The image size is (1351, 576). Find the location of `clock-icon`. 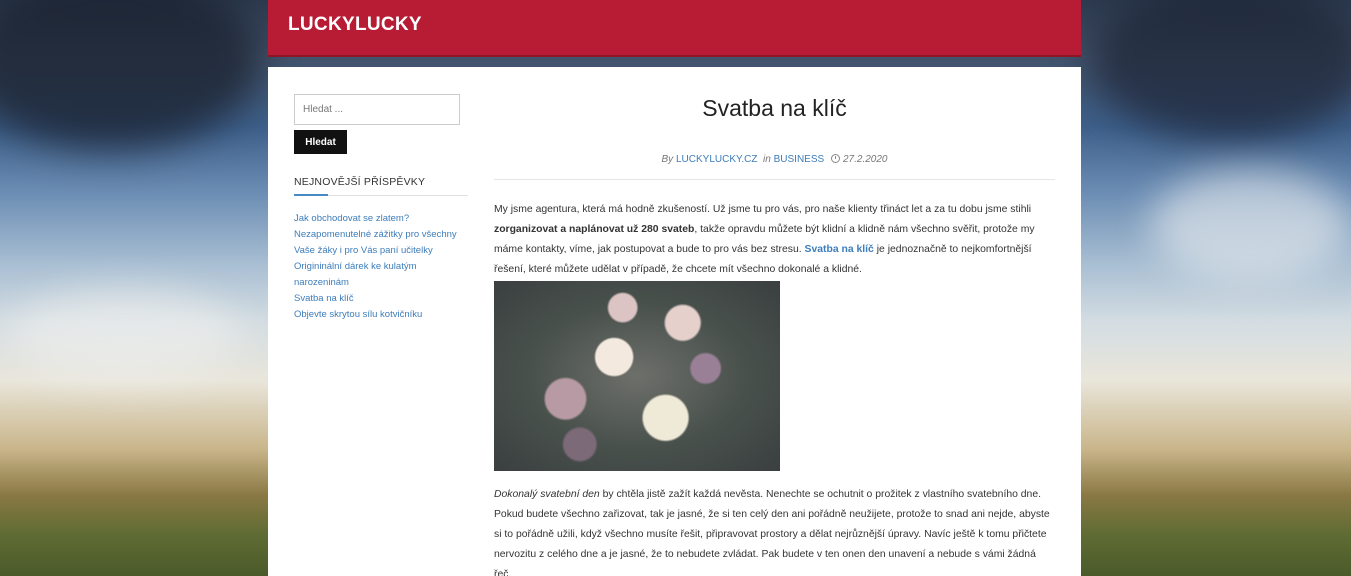

clock-icon is located at coordinates (835, 158).